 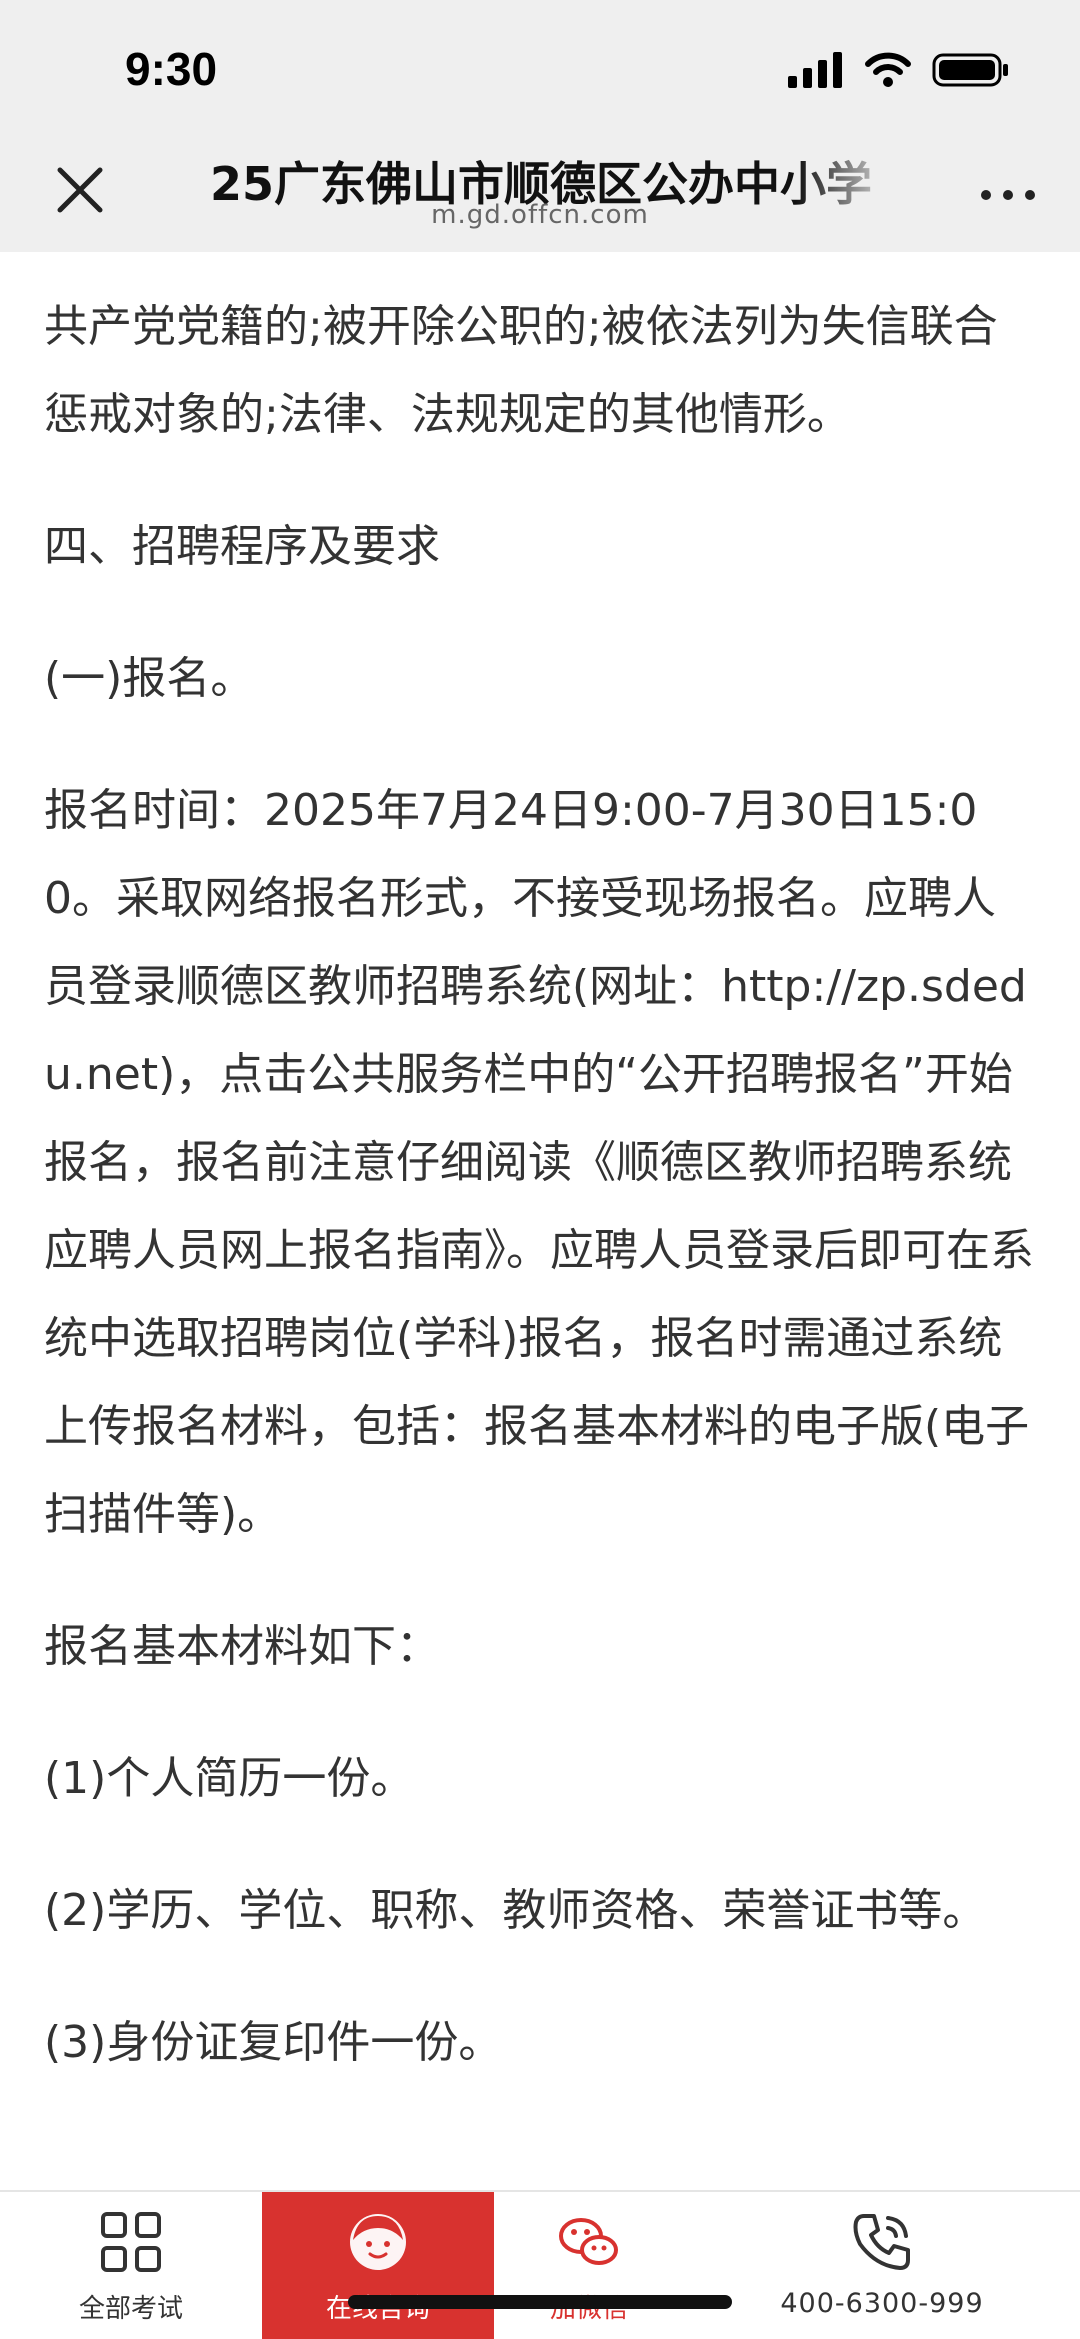 I want to click on page-url: m.gd.offcn.com, so click(x=540, y=215).